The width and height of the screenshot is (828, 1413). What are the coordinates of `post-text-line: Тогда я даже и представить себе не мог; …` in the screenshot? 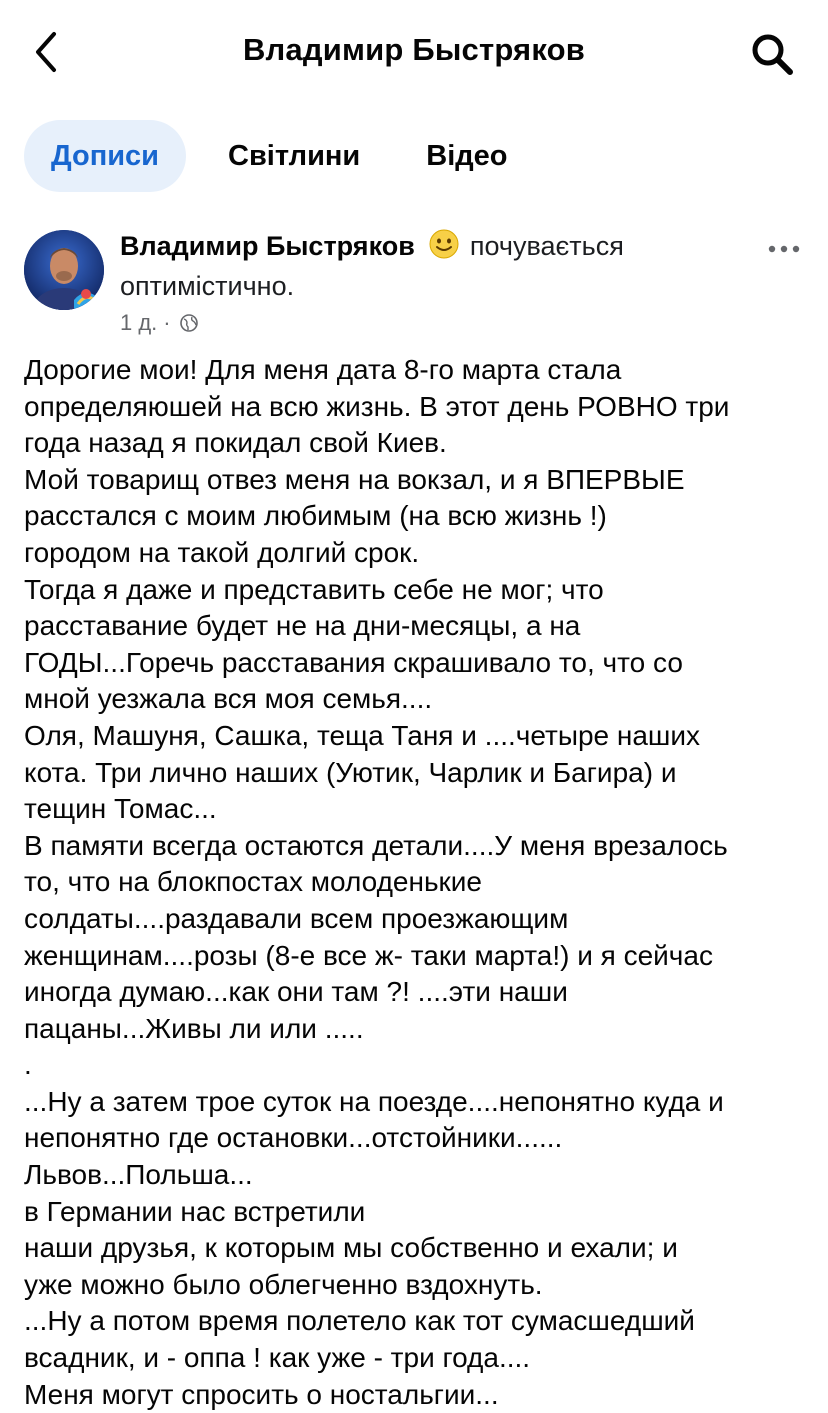 It's located at (314, 589).